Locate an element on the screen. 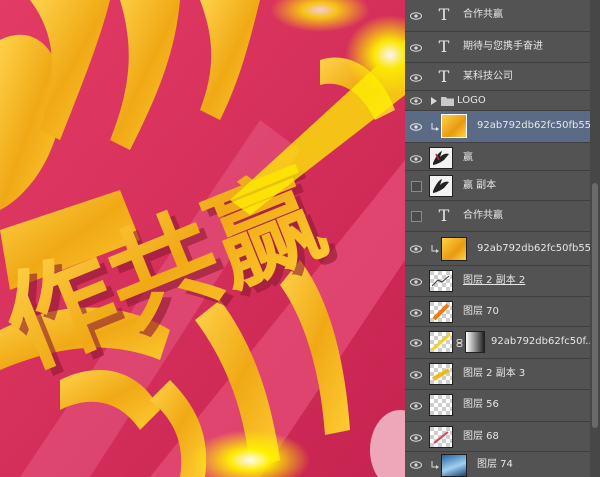  layer-row: 图层 2 副本 3 is located at coordinates (499, 374).